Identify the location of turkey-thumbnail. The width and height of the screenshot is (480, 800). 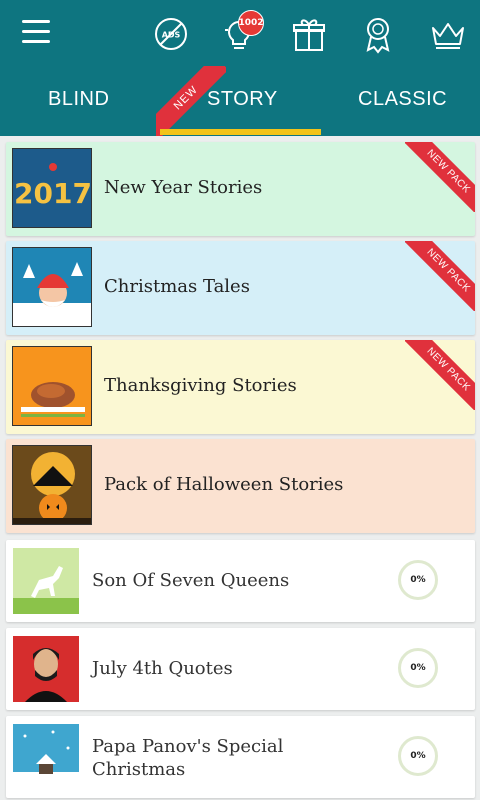
(52, 386).